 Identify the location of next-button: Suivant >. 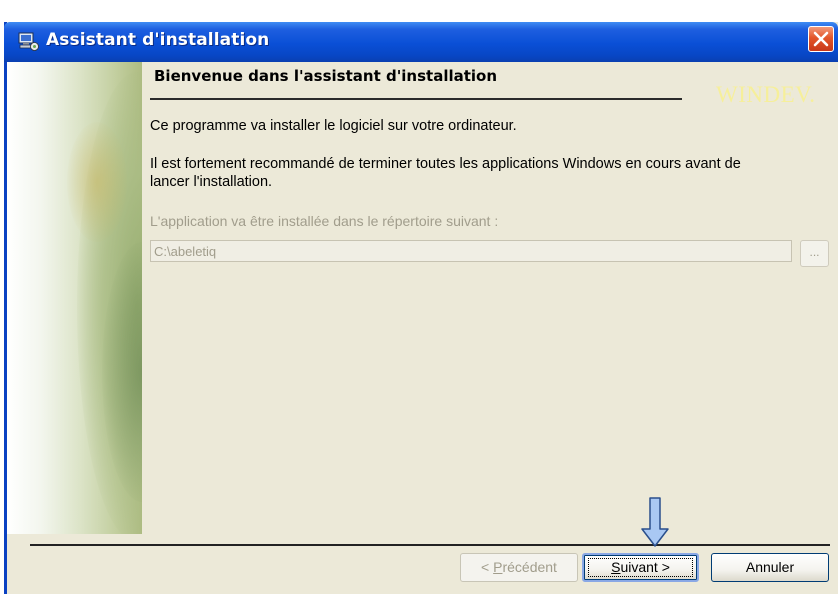
(640, 567).